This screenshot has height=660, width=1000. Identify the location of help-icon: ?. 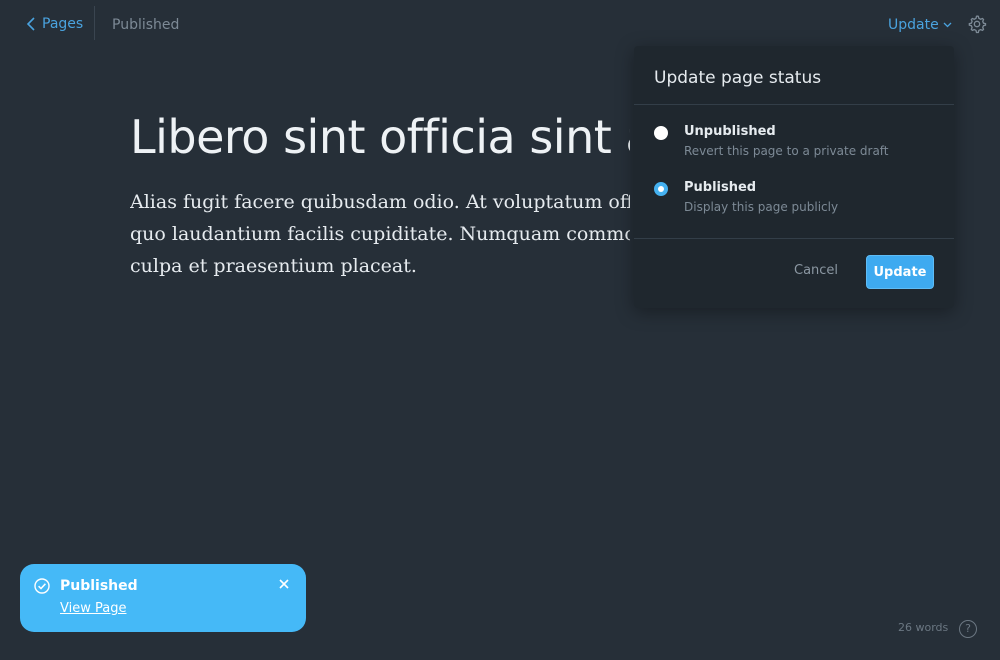
(968, 629).